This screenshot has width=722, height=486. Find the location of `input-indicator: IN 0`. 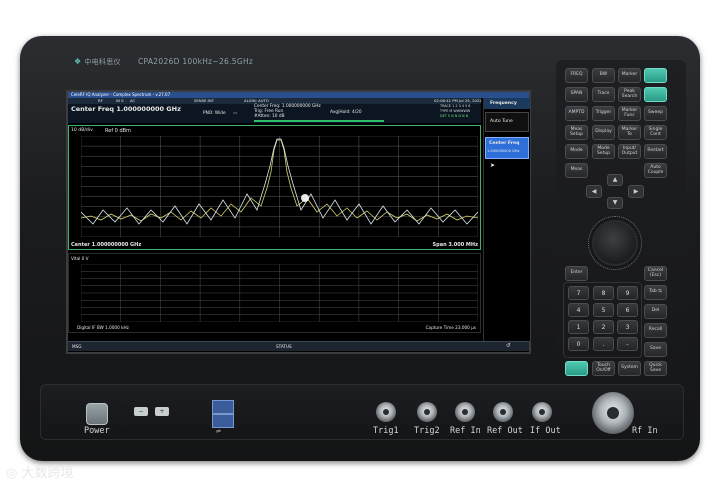

input-indicator: IN 0 is located at coordinates (120, 100).